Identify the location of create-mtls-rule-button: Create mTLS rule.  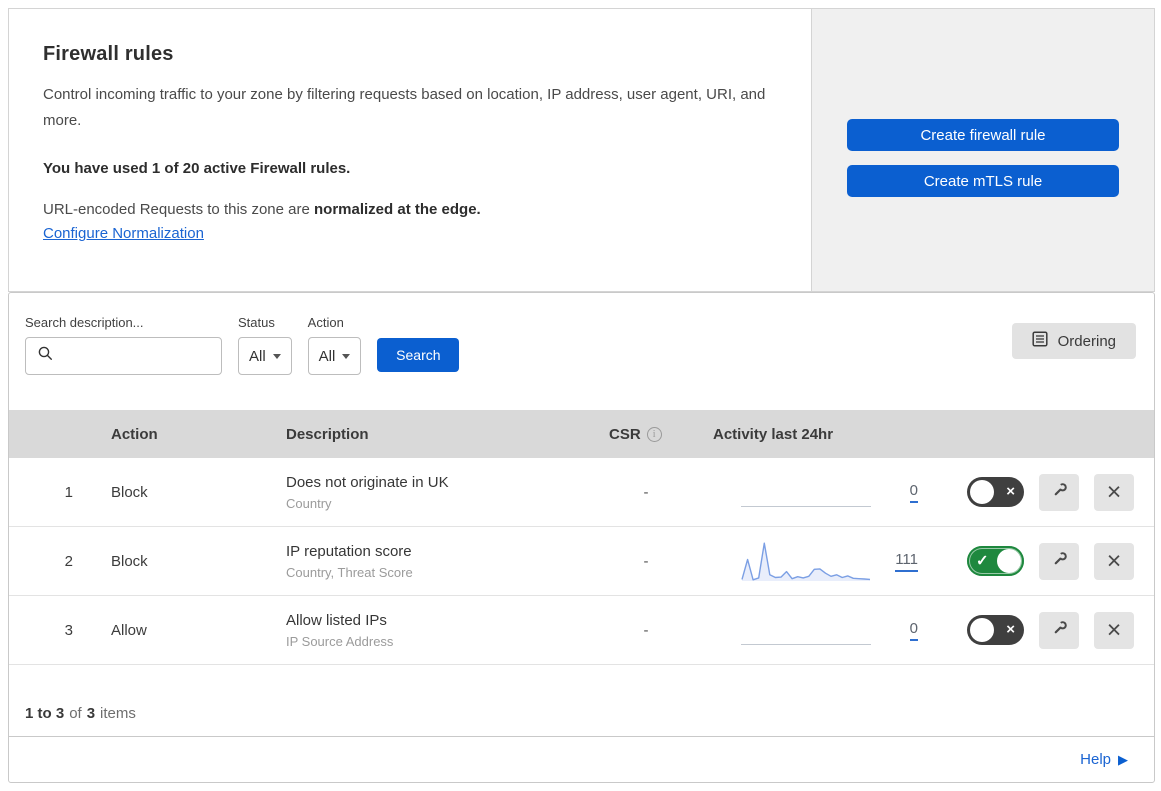
(983, 181).